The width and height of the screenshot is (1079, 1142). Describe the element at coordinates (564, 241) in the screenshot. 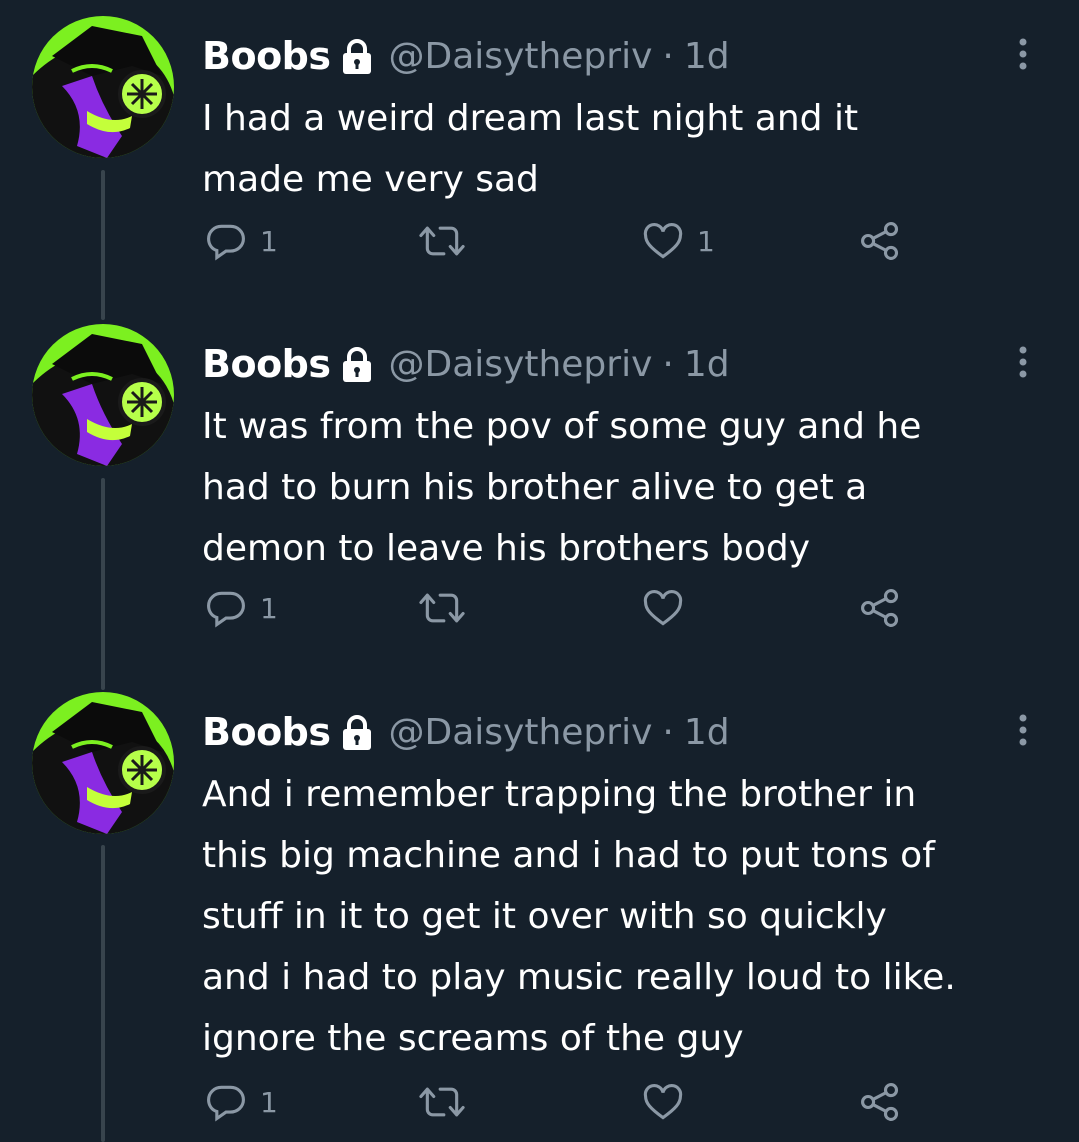

I see `action-bar: 1 1` at that location.